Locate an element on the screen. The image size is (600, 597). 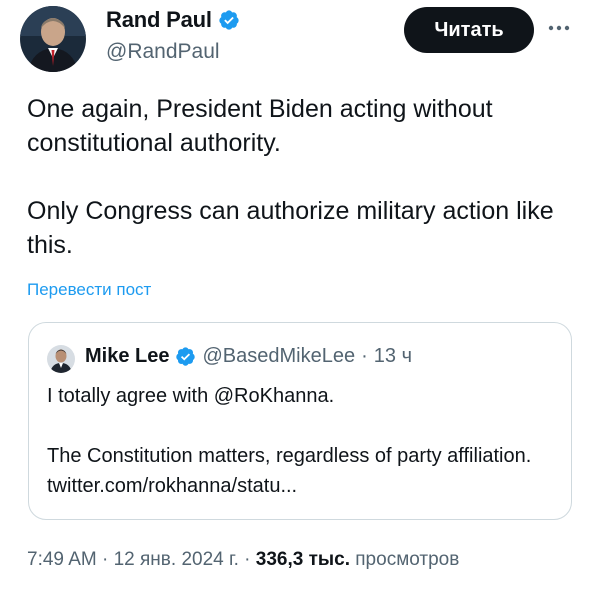
author-name: Rand Paul is located at coordinates (159, 20).